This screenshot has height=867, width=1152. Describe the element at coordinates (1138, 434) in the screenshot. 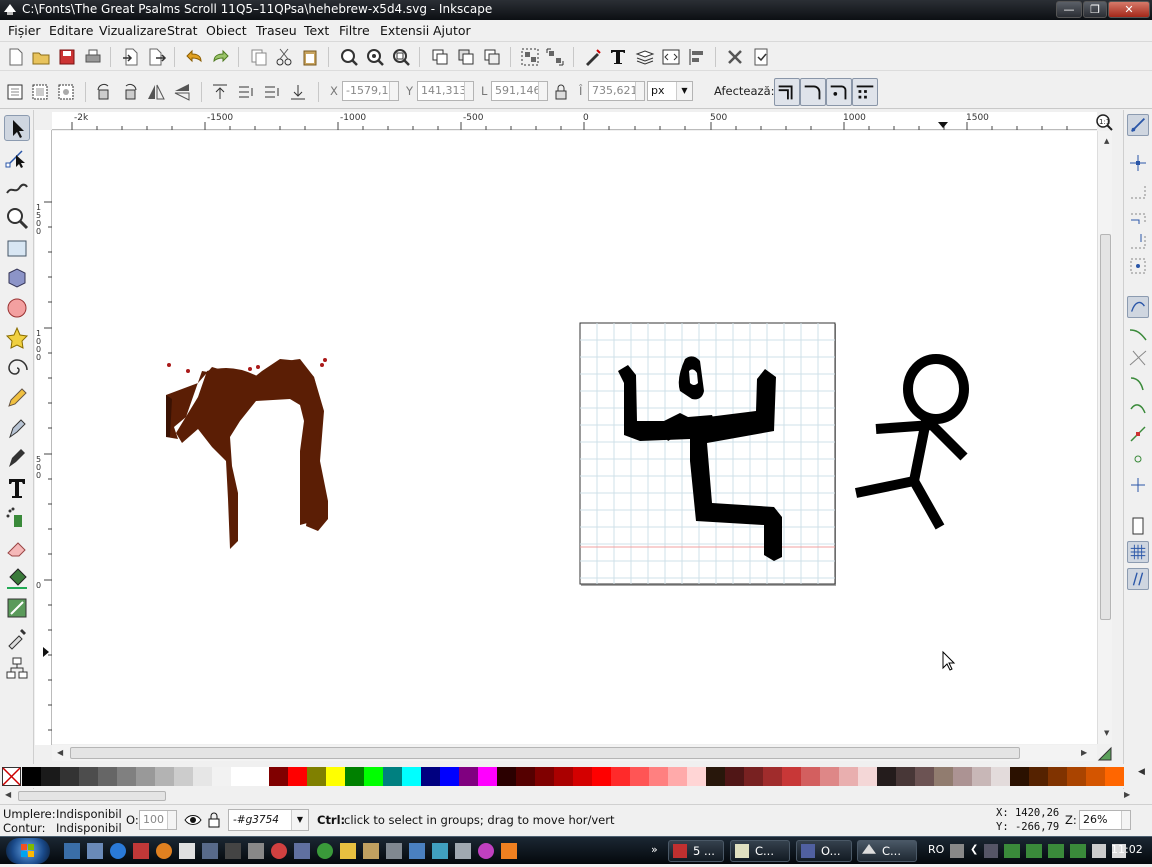

I see `snap-line-midpoints-icon` at that location.